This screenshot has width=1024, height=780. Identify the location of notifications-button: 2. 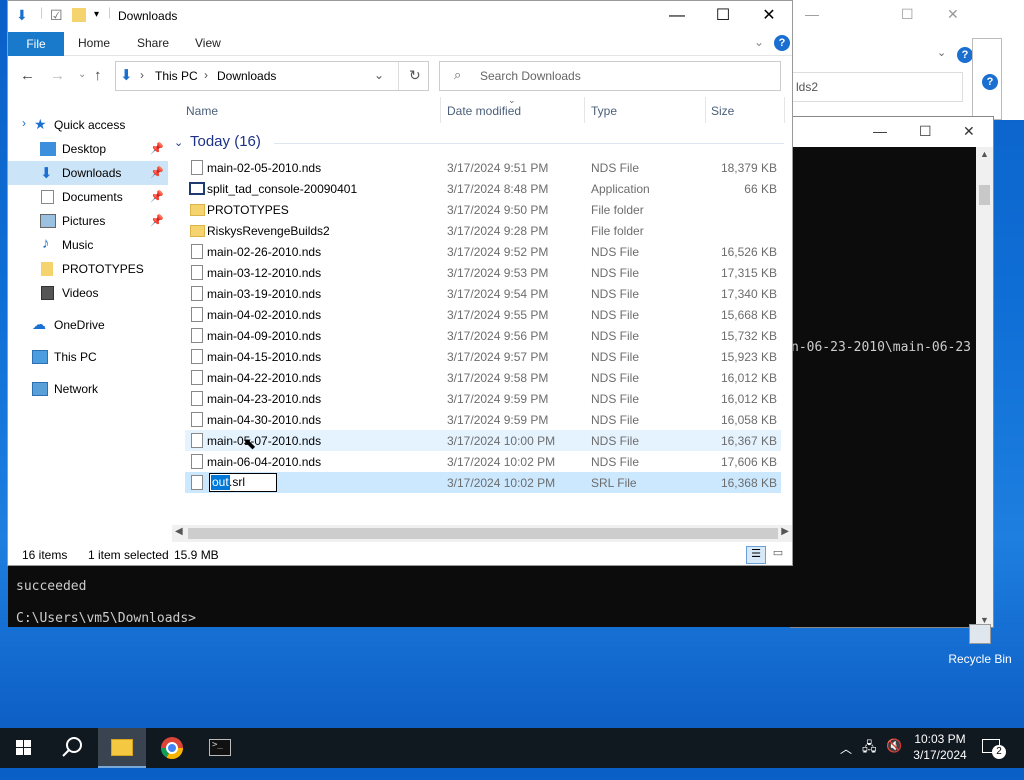
(994, 749).